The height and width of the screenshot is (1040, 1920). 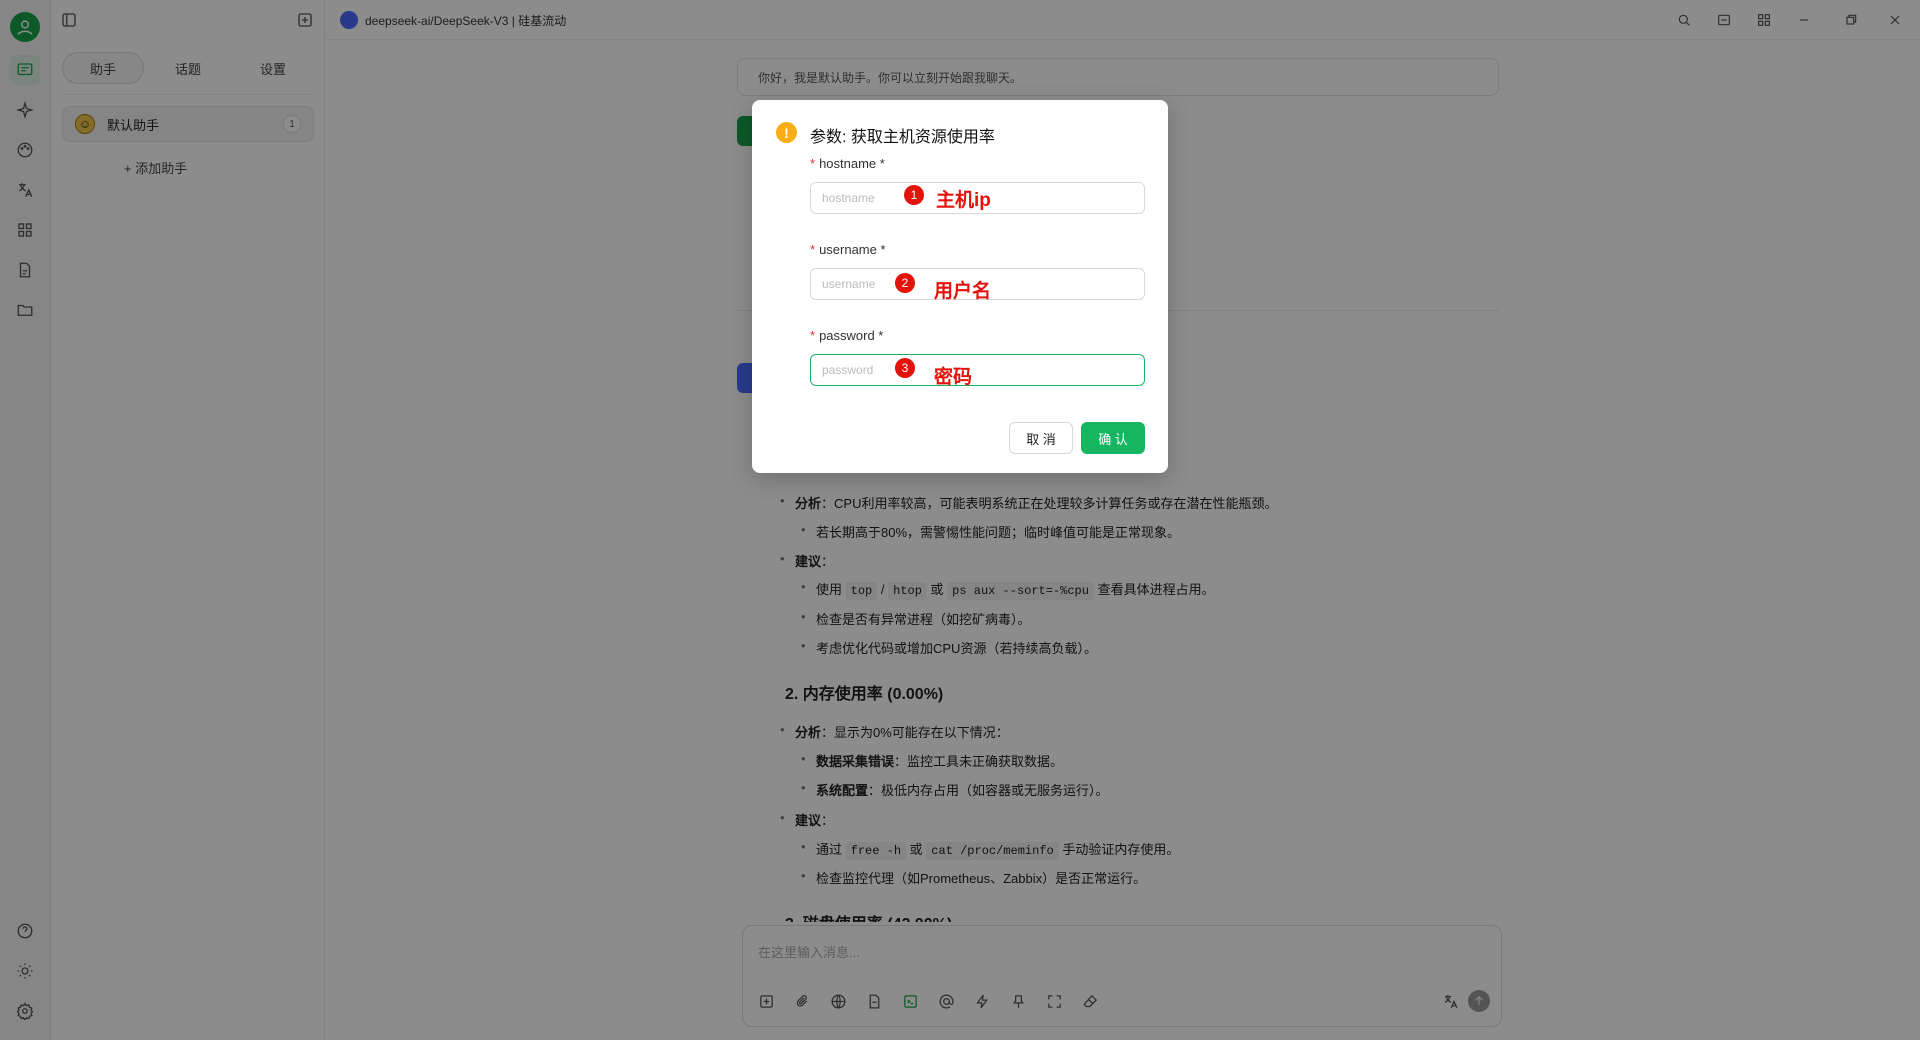 I want to click on annotation-hostname: 主机ip, so click(x=963, y=200).